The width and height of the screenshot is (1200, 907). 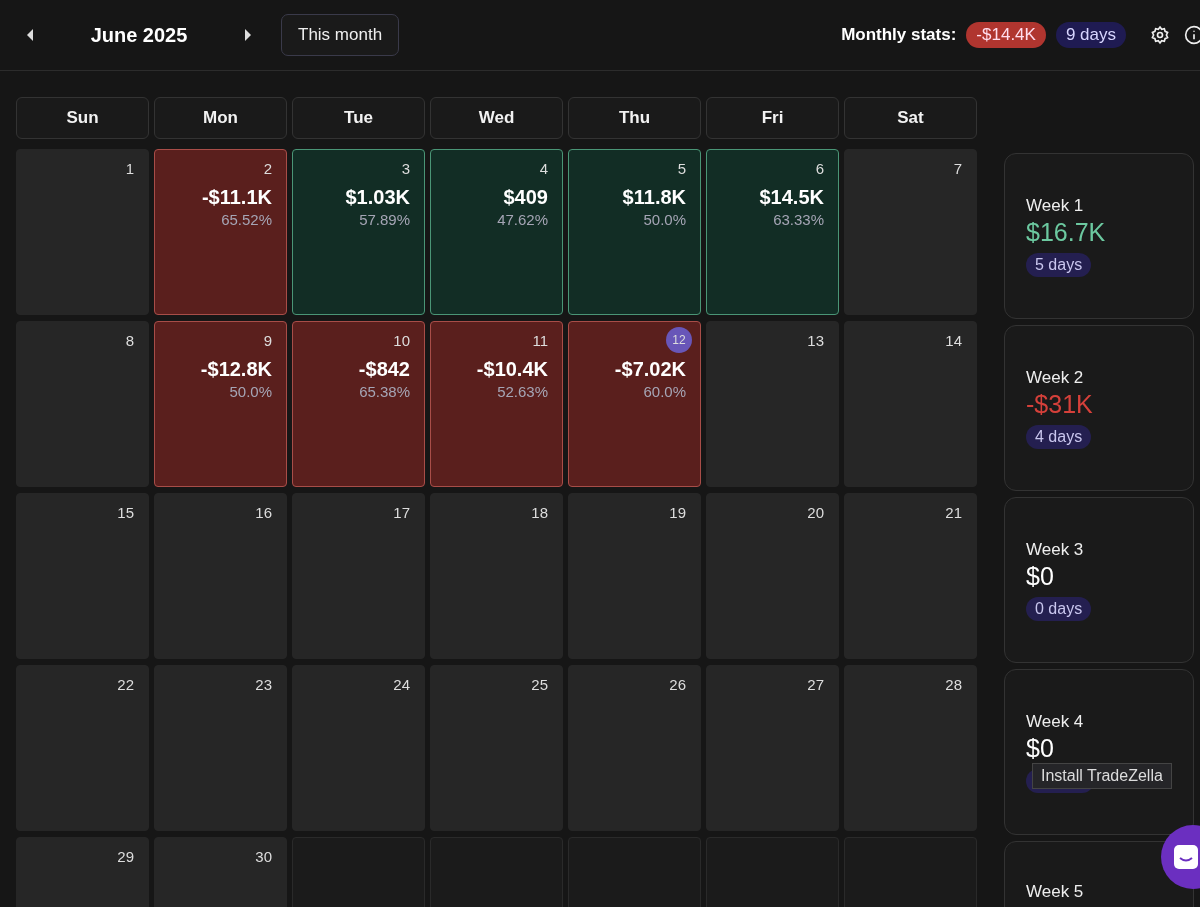 I want to click on previous-month-icon, so click(x=30, y=35).